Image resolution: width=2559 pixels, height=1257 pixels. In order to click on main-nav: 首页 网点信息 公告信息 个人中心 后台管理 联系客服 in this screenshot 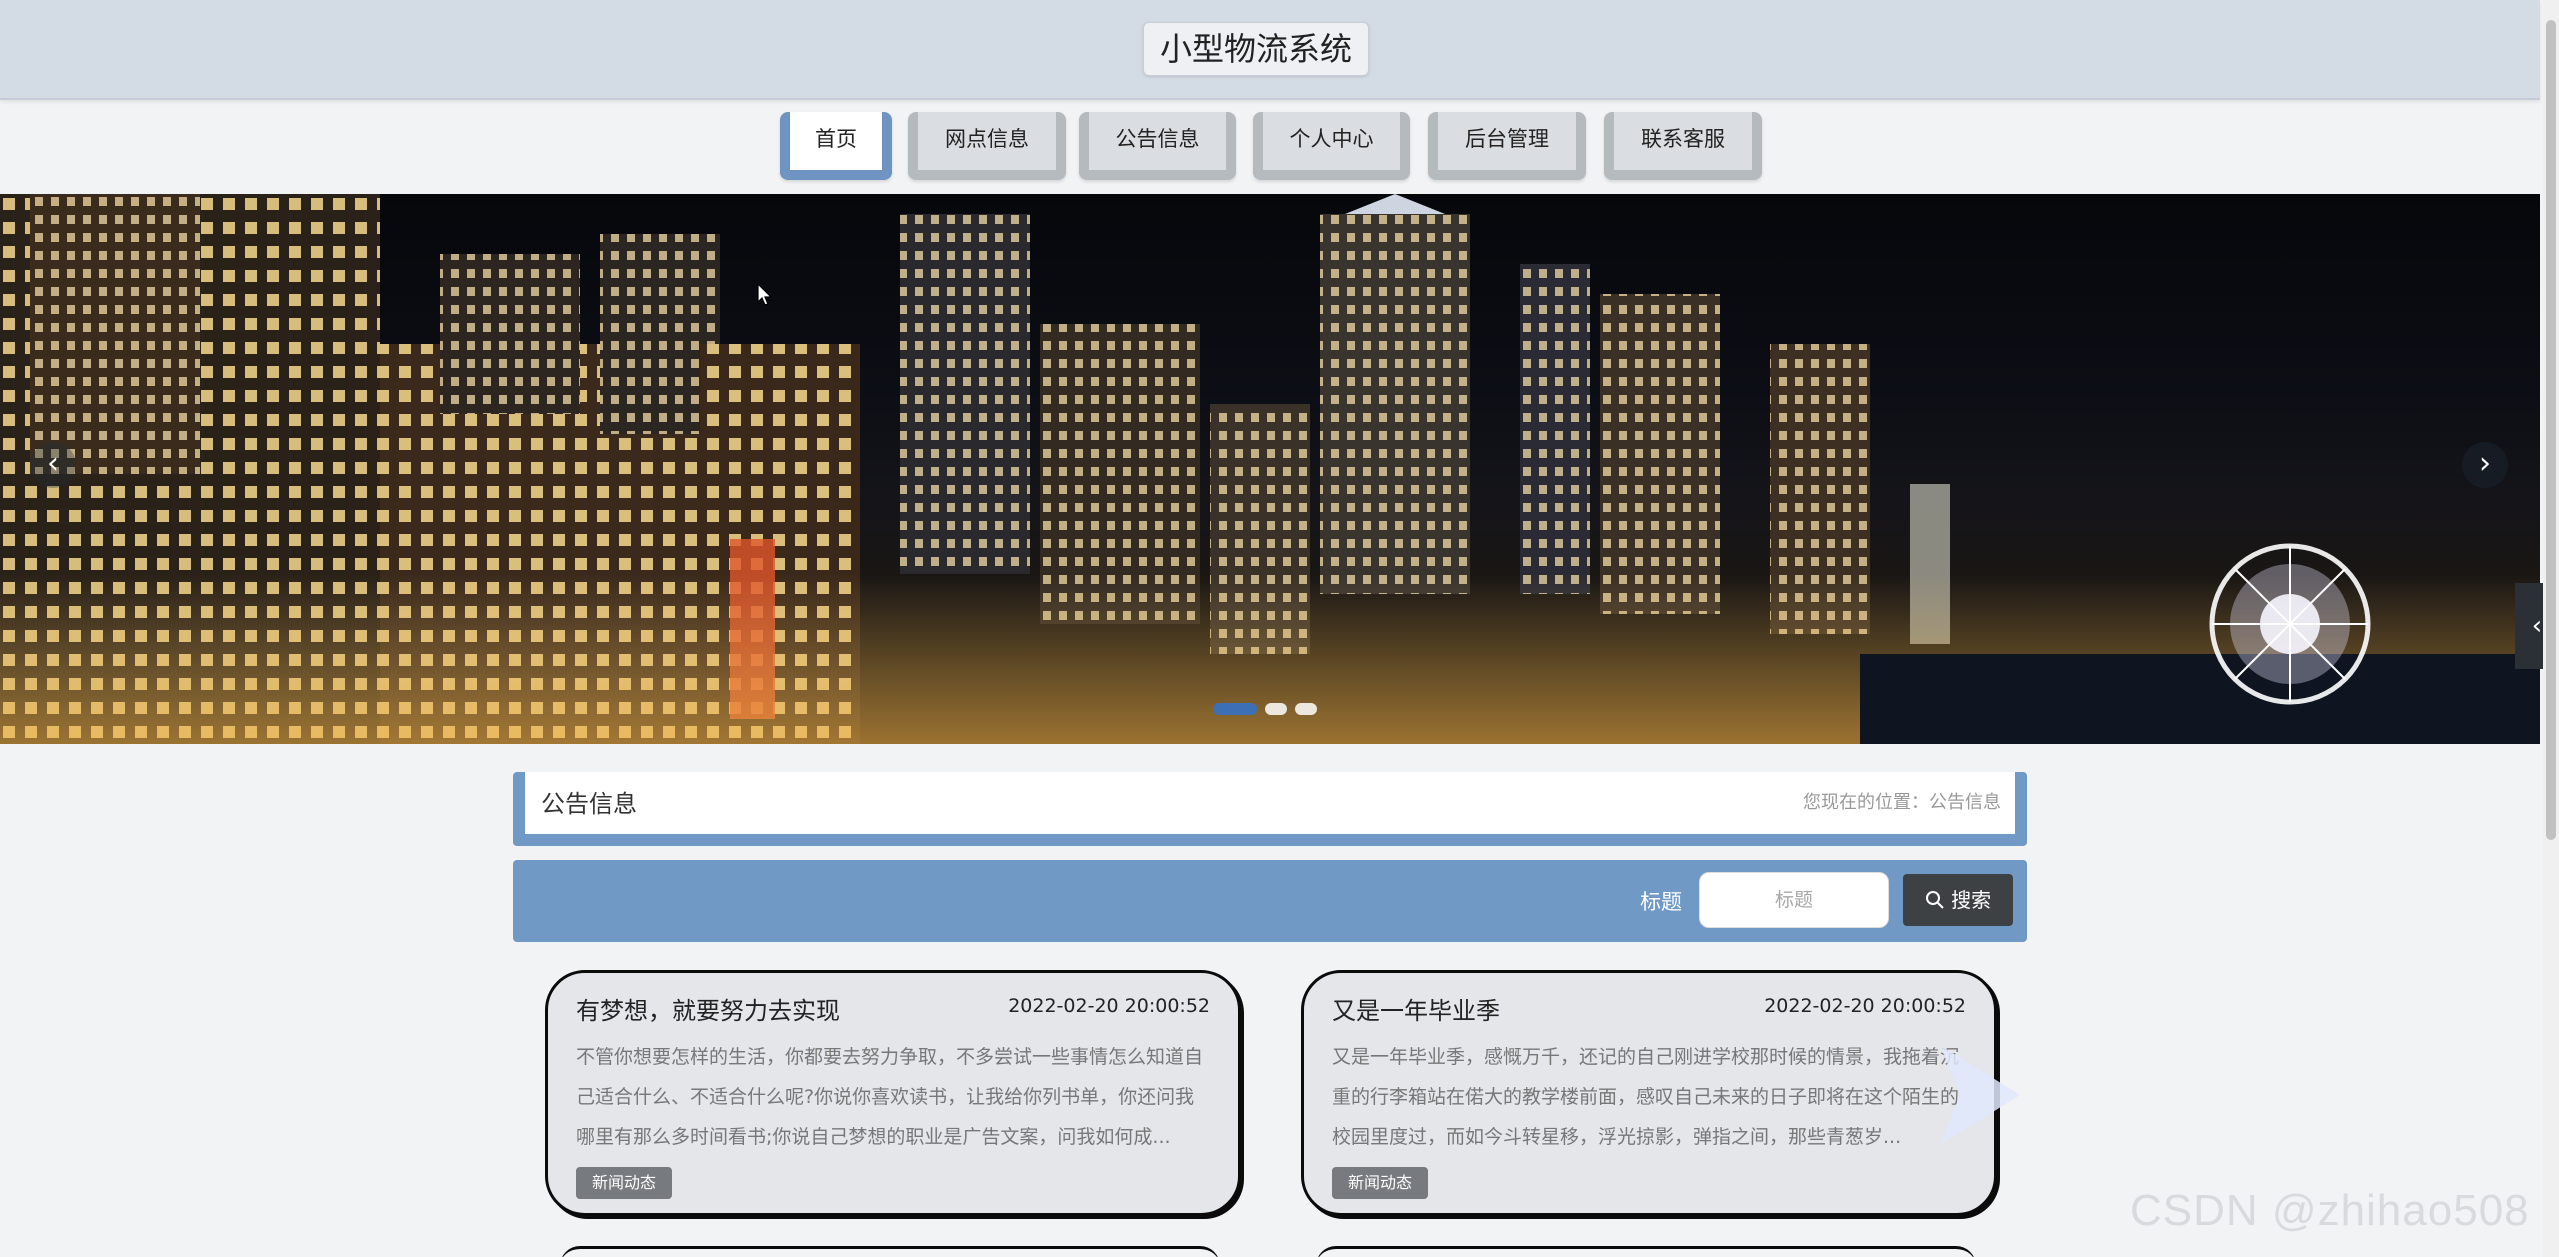, I will do `click(1270, 147)`.